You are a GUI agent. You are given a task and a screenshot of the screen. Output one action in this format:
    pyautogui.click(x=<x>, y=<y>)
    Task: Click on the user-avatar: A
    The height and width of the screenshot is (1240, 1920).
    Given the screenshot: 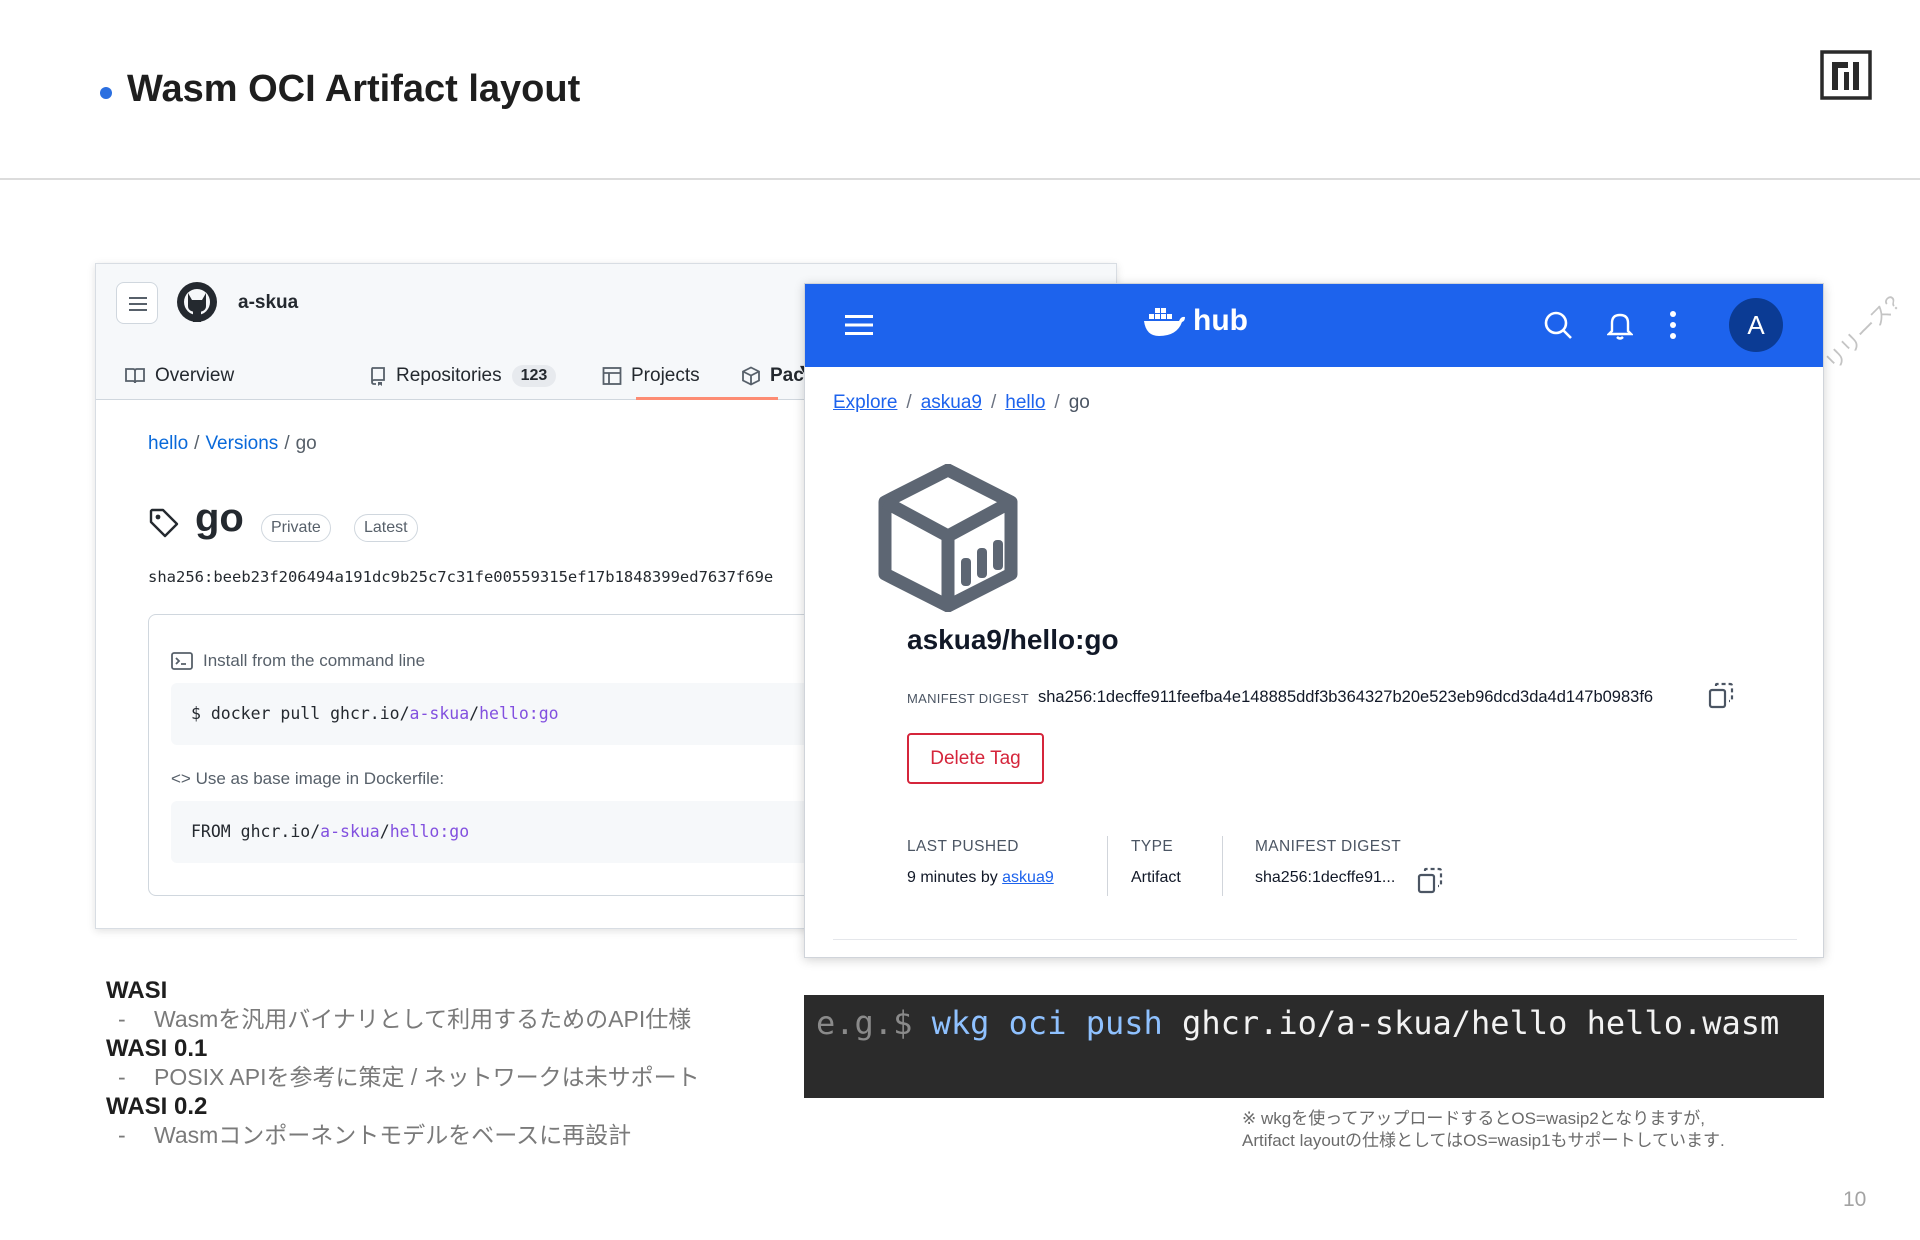 What is the action you would take?
    pyautogui.click(x=1756, y=325)
    